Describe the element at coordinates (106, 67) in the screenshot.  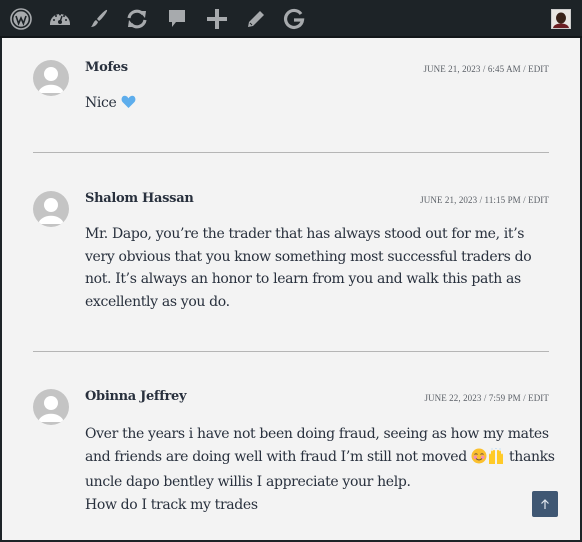
I see `comment-author: Mofes` at that location.